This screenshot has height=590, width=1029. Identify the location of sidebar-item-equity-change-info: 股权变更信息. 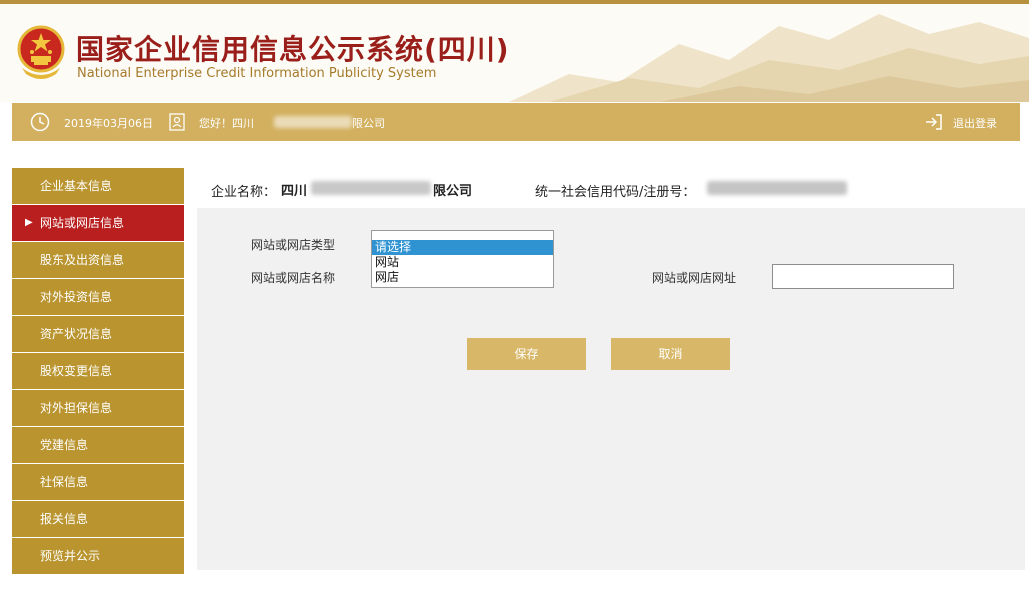
(98, 371).